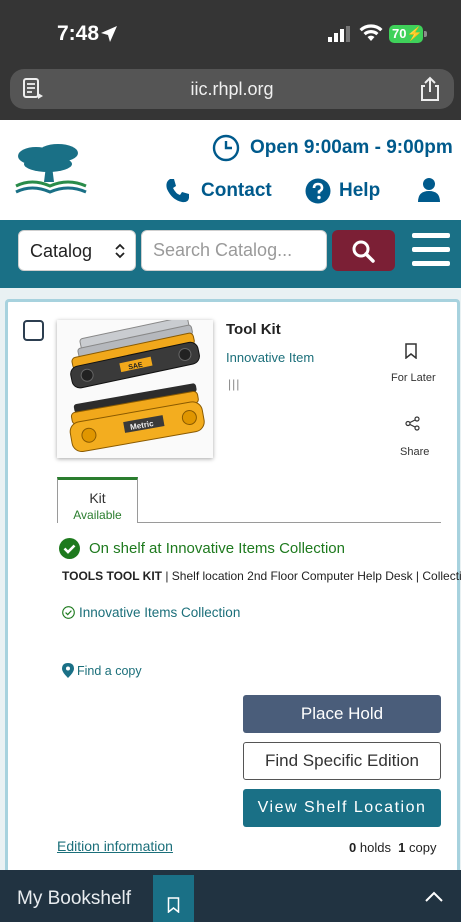  Describe the element at coordinates (342, 761) in the screenshot. I see `find-specific-edition-button: Find Specific Edition` at that location.